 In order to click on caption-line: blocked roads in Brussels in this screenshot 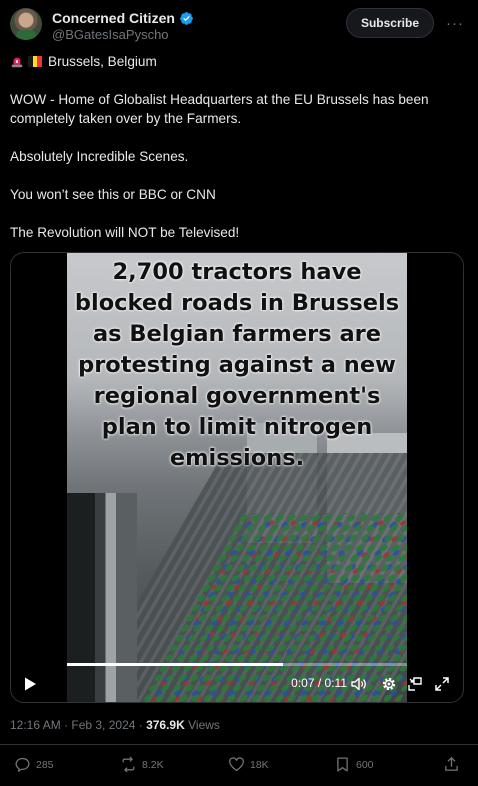, I will do `click(237, 303)`.